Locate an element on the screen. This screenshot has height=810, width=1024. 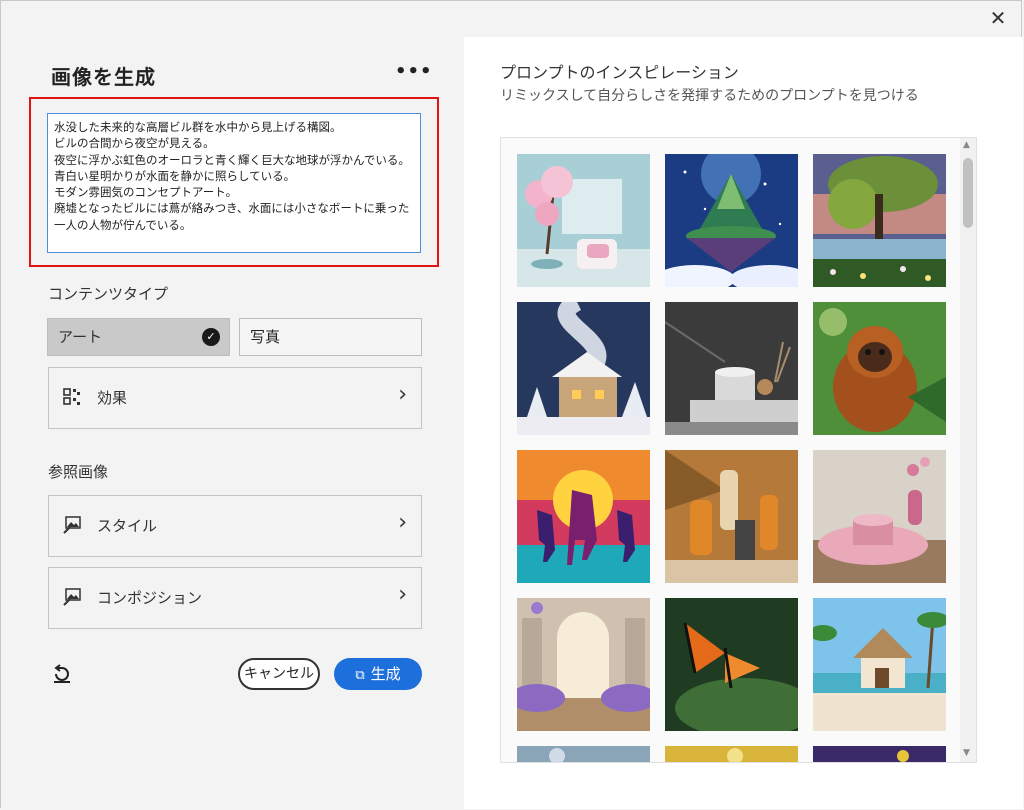
reset-icon is located at coordinates (62, 676).